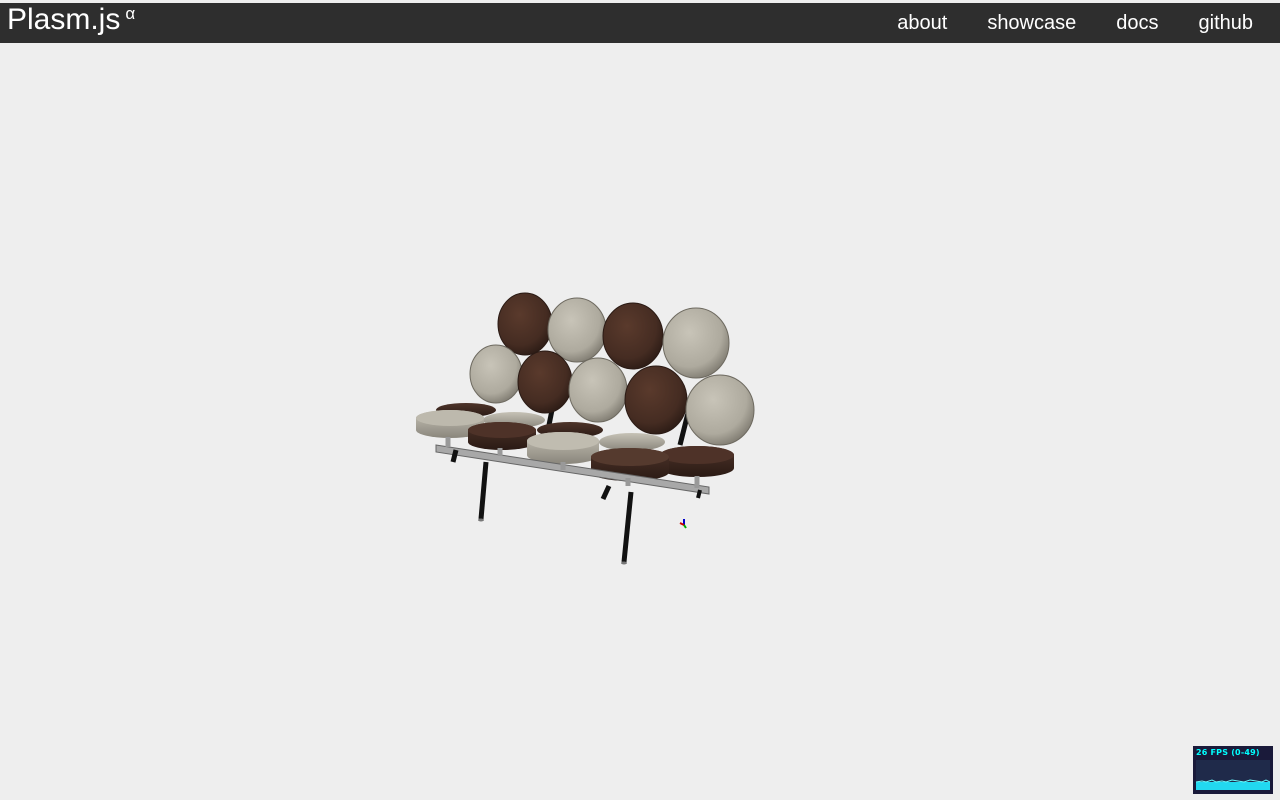 The image size is (1280, 800). I want to click on header-bar: Plasm.js α about showcase docs github, so click(640, 23).